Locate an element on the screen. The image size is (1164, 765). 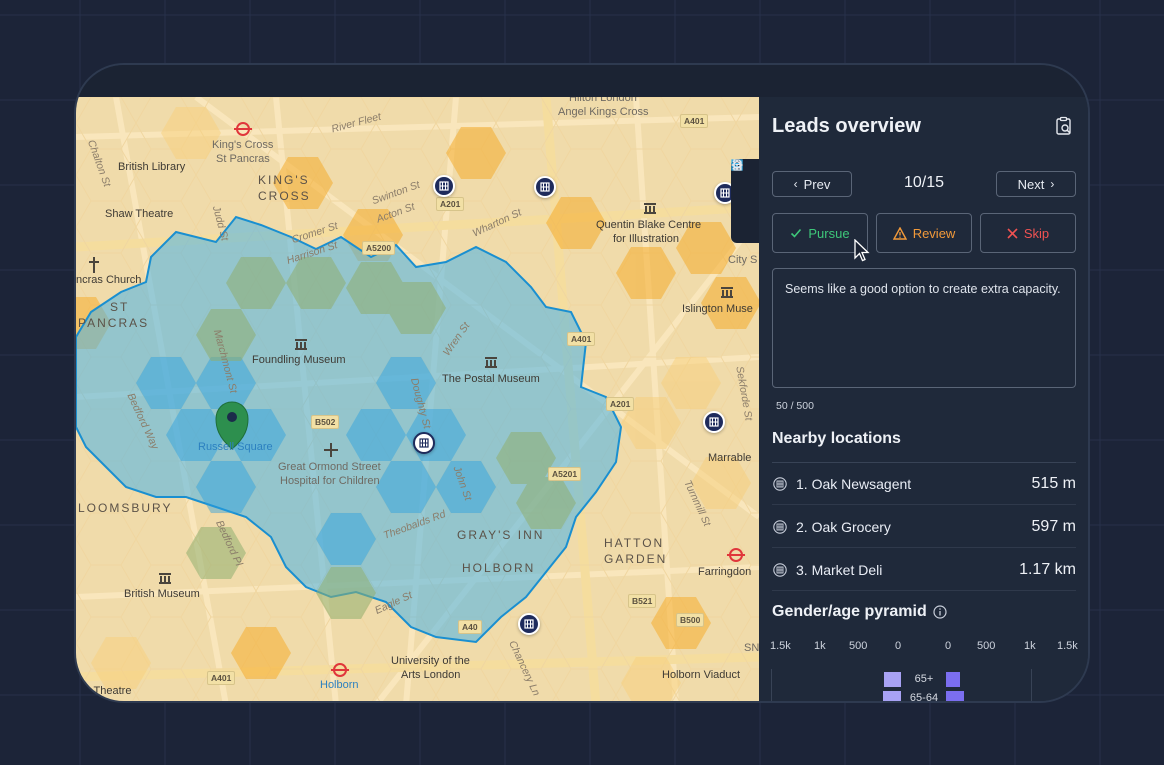
map-label-great-ormond-1: Great Ormond Street is located at coordinates (329, 467).